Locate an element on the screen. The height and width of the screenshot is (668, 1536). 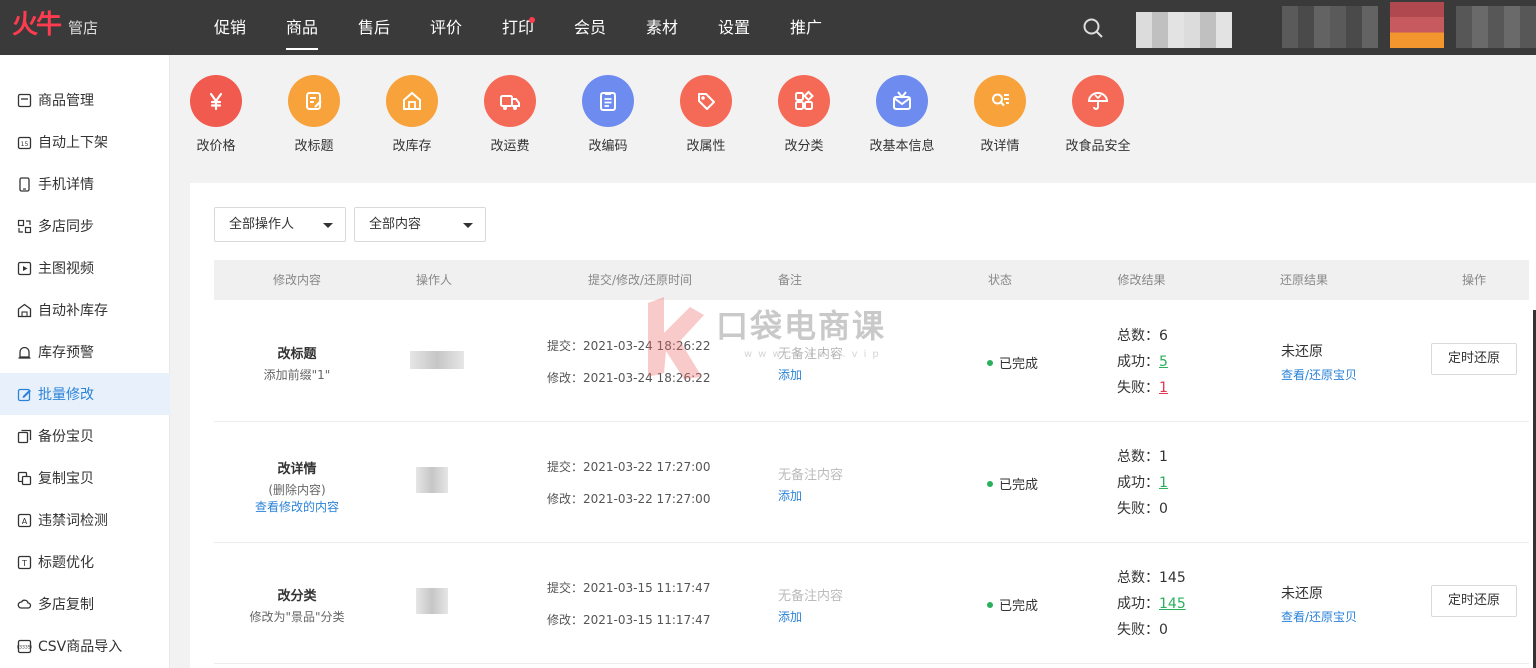
sidebar-item: 多店同步 is located at coordinates (85, 226).